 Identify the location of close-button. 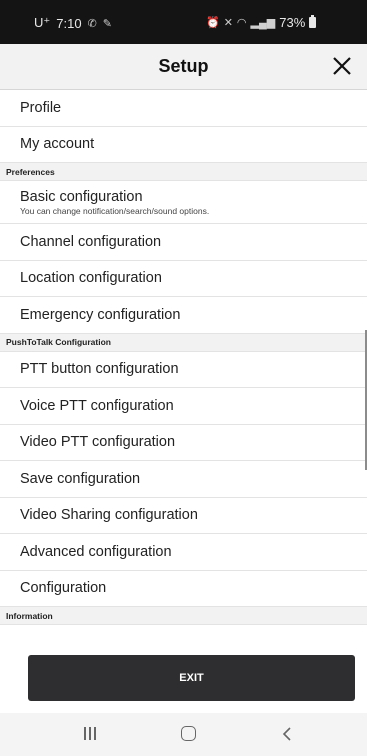
(342, 66).